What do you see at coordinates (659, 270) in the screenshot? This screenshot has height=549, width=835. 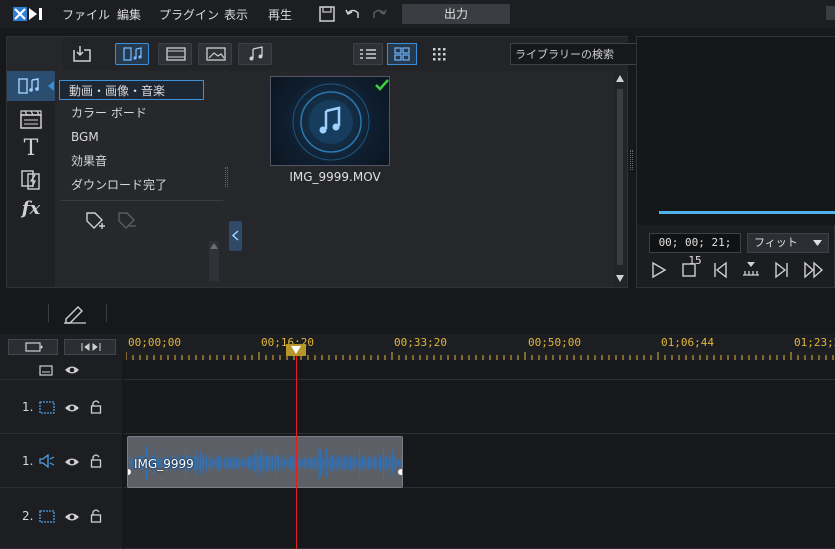 I see `play-icon` at bounding box center [659, 270].